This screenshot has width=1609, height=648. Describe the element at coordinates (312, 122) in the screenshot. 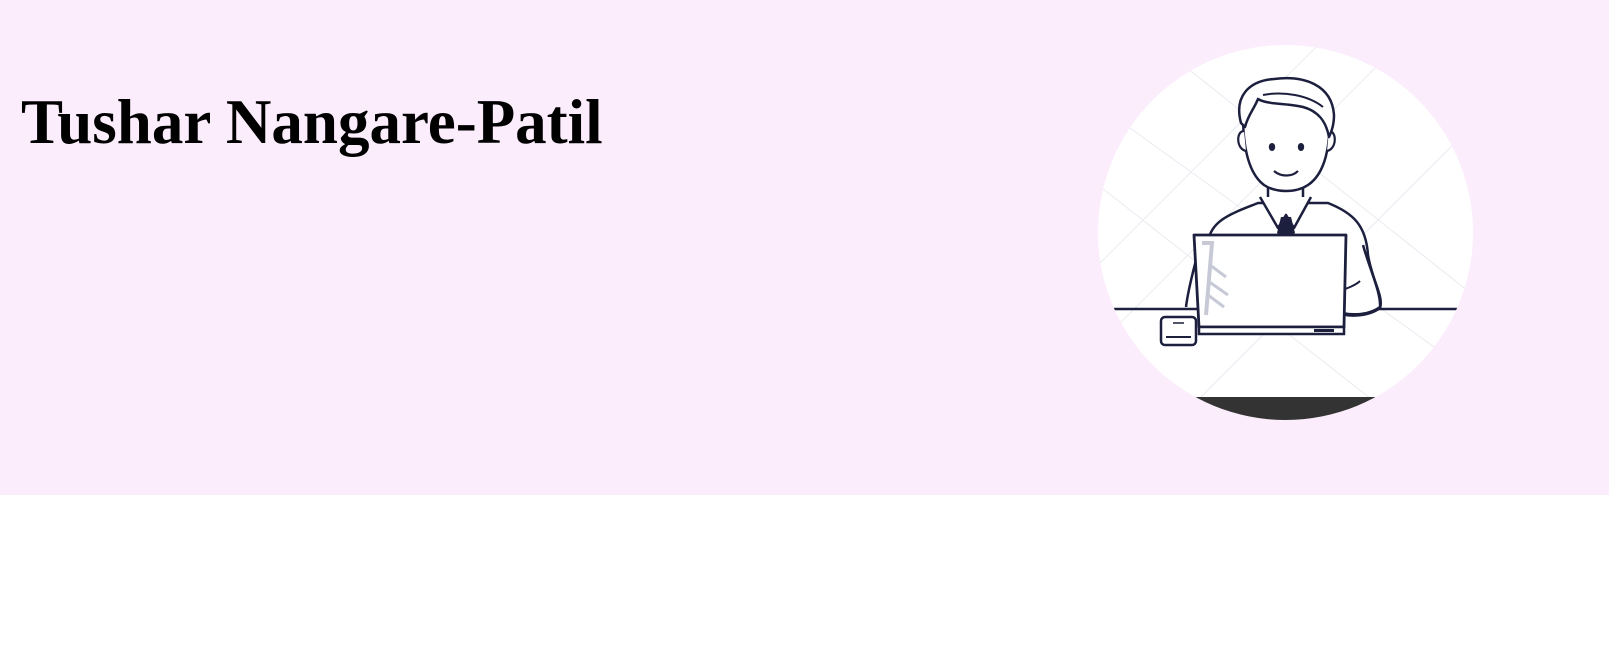

I see `page-title: Tushar Nangare-Patil` at that location.